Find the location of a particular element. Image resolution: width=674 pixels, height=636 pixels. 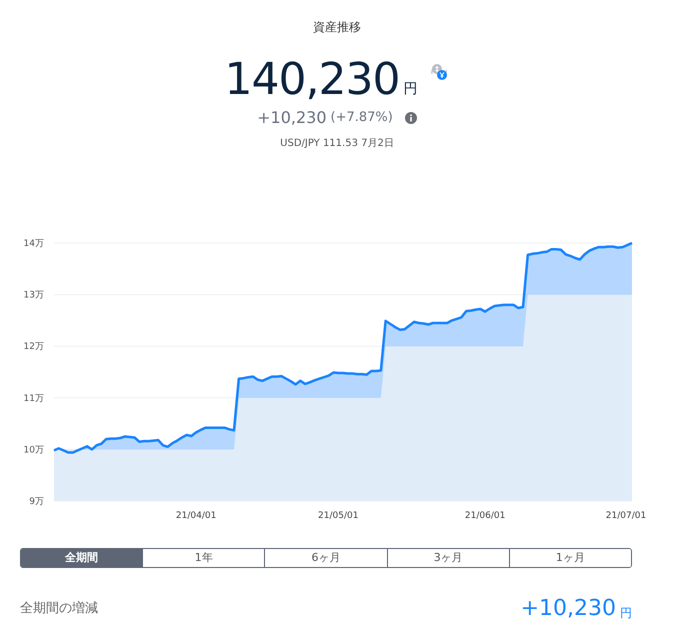

axis-label: 14万 is located at coordinates (34, 244).